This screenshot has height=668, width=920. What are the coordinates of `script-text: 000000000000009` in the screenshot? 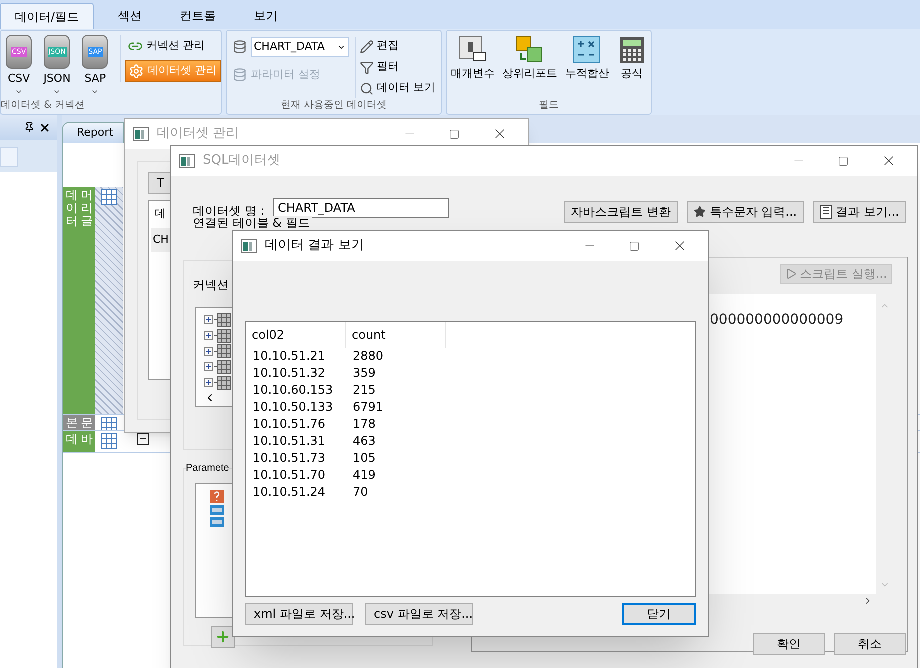 It's located at (777, 320).